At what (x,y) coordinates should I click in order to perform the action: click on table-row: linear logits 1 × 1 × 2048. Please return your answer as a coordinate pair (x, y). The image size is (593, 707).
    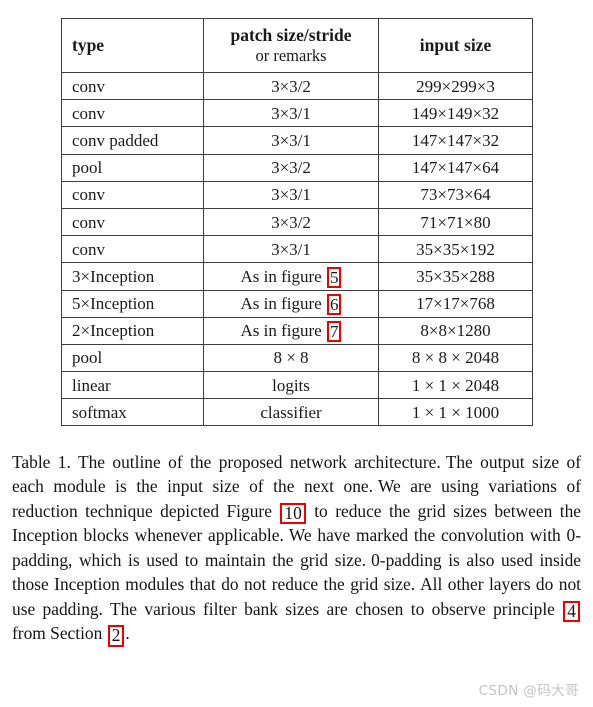
    Looking at the image, I should click on (297, 385).